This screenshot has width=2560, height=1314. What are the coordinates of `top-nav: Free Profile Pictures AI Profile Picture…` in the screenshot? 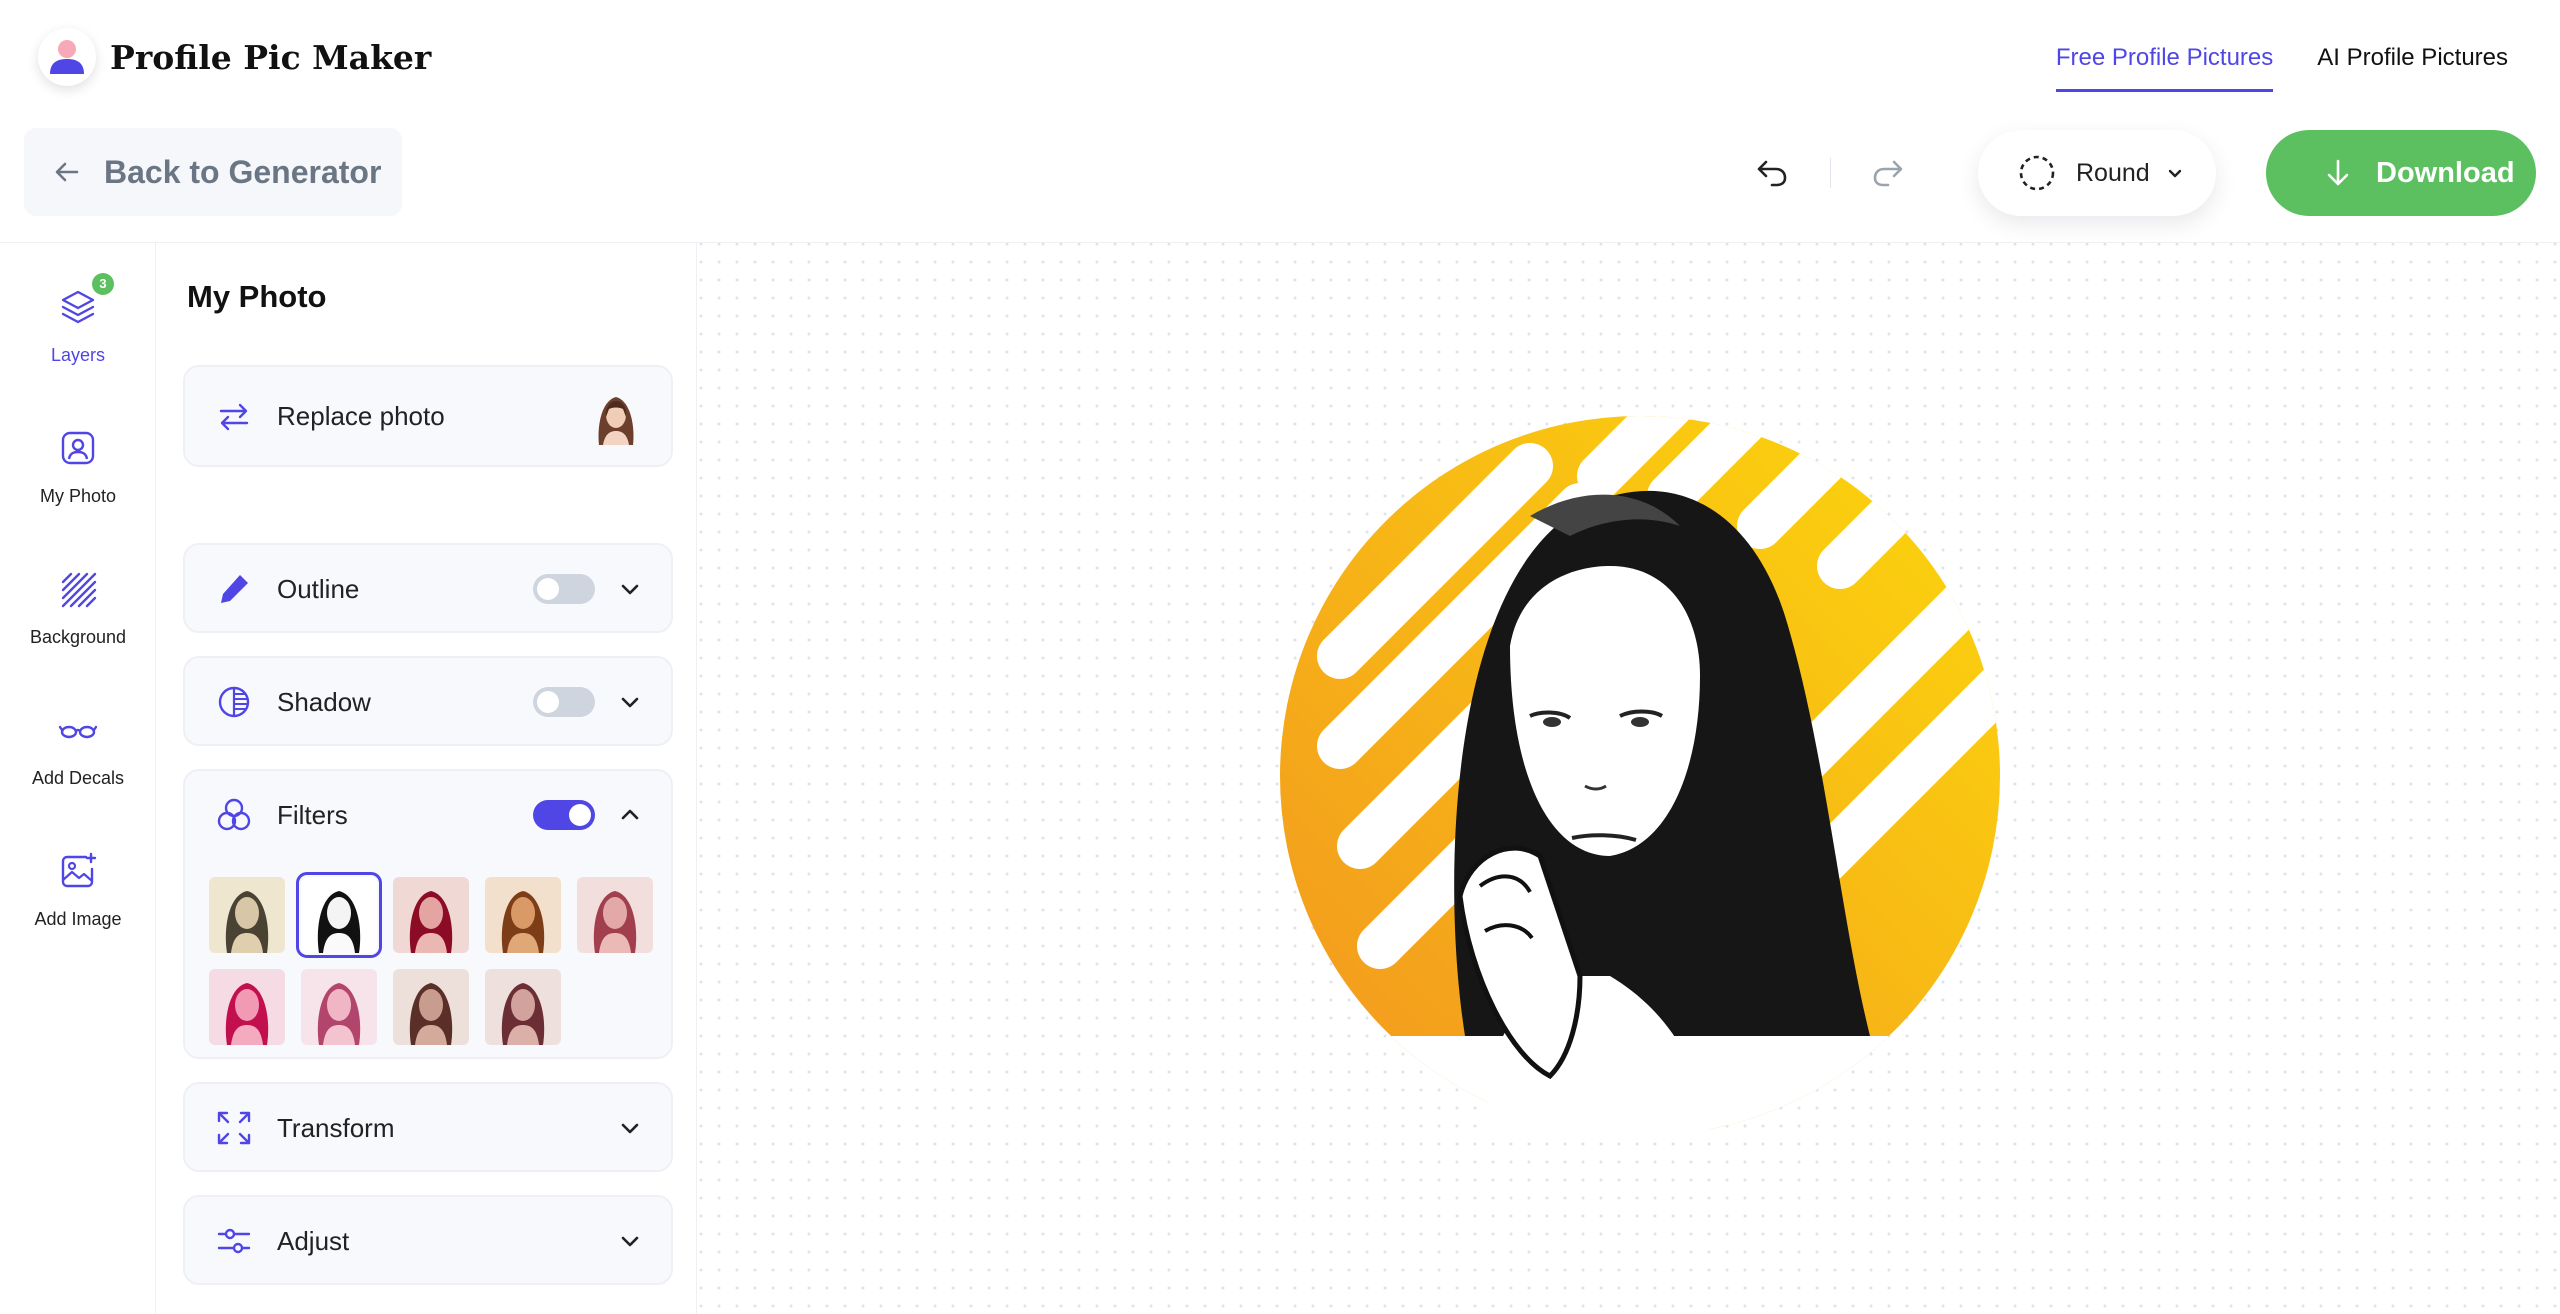 It's located at (2286, 66).